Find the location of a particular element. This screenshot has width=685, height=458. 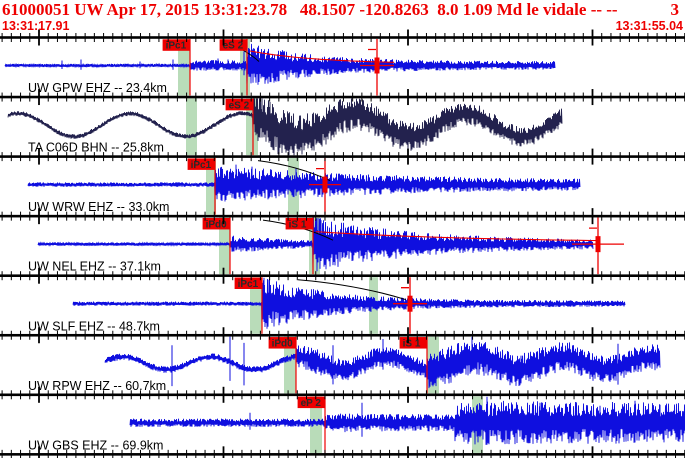

pick-label-text: eP 2 is located at coordinates (311, 403).